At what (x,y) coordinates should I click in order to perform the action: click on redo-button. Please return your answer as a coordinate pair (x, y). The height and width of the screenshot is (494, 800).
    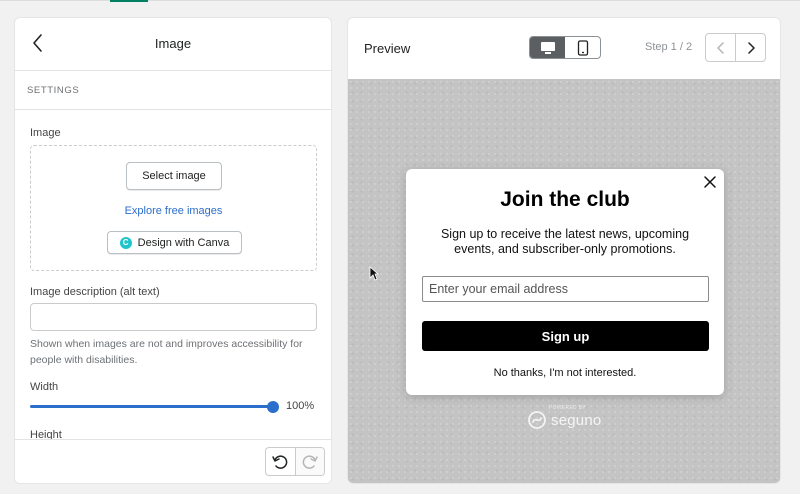
    Looking at the image, I should click on (309, 461).